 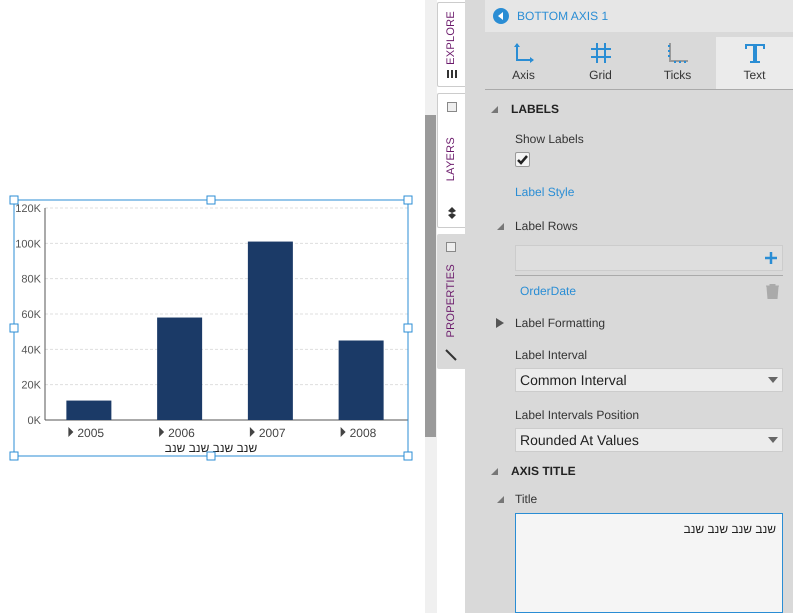 I want to click on row-input, so click(x=649, y=258).